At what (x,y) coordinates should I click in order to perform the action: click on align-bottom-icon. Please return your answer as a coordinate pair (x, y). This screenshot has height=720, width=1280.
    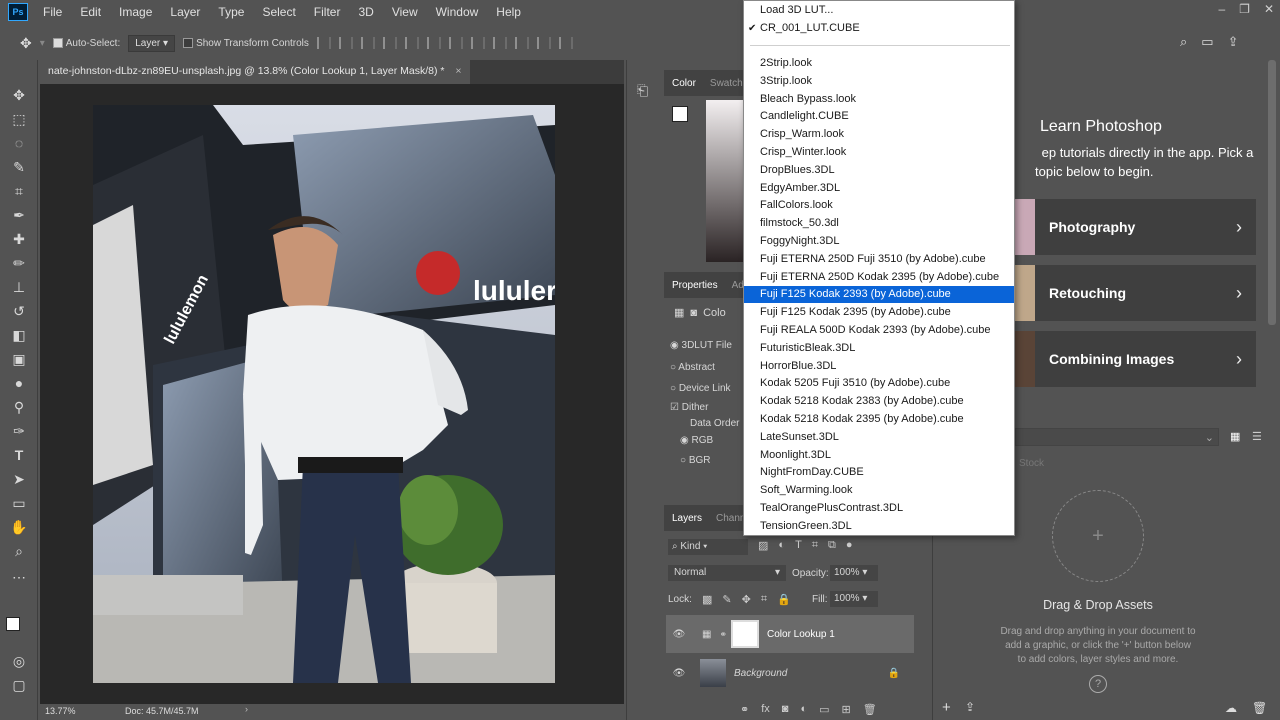
    Looking at the image, I should click on (367, 43).